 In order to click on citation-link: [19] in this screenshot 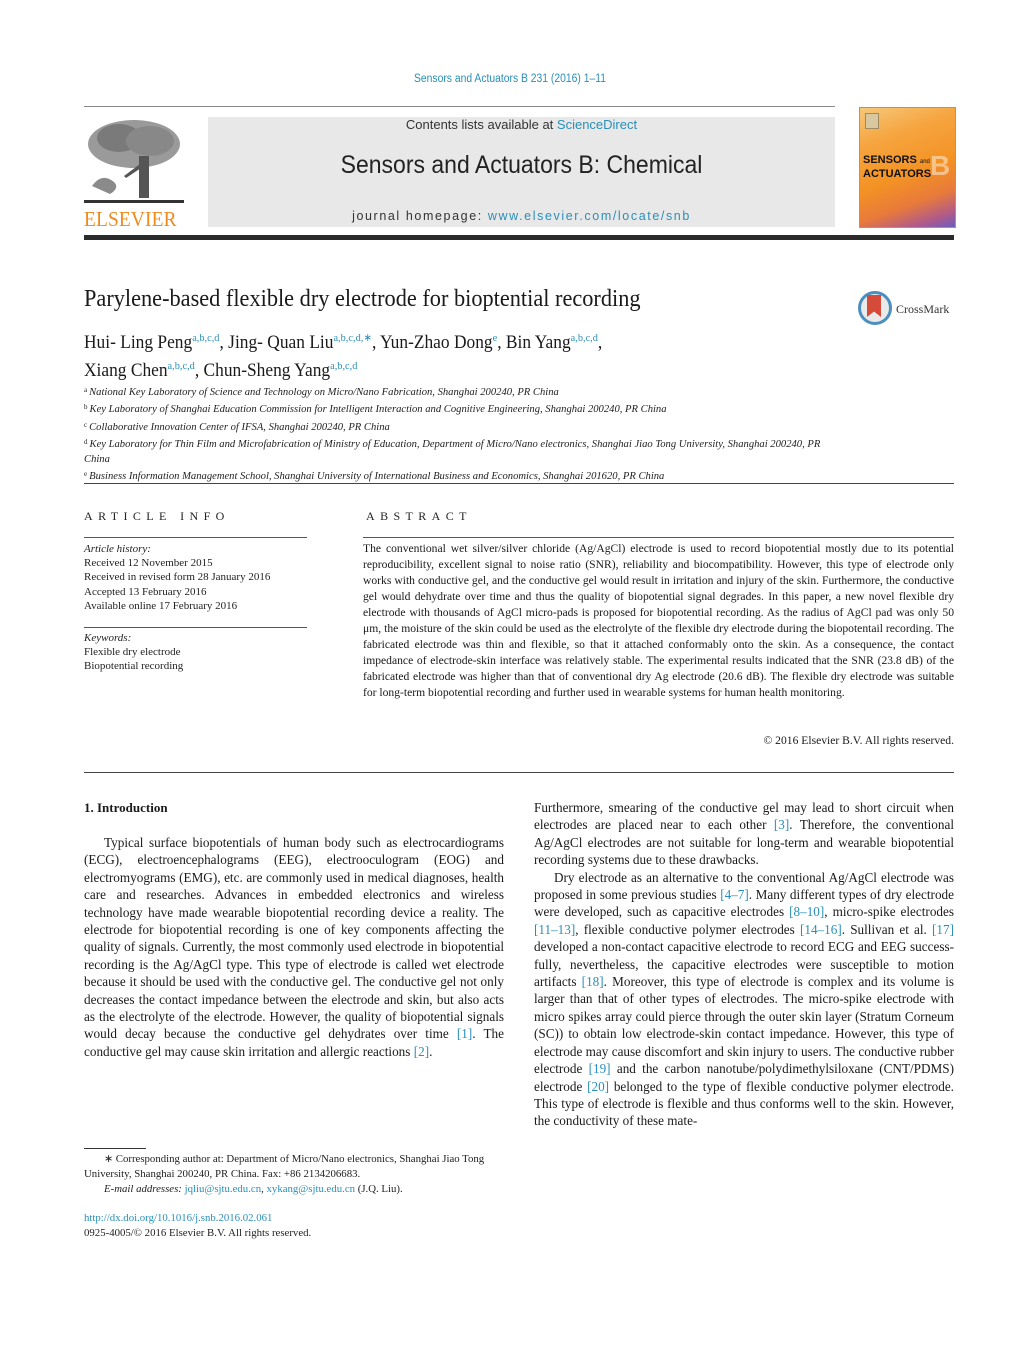, I will do `click(600, 1068)`.